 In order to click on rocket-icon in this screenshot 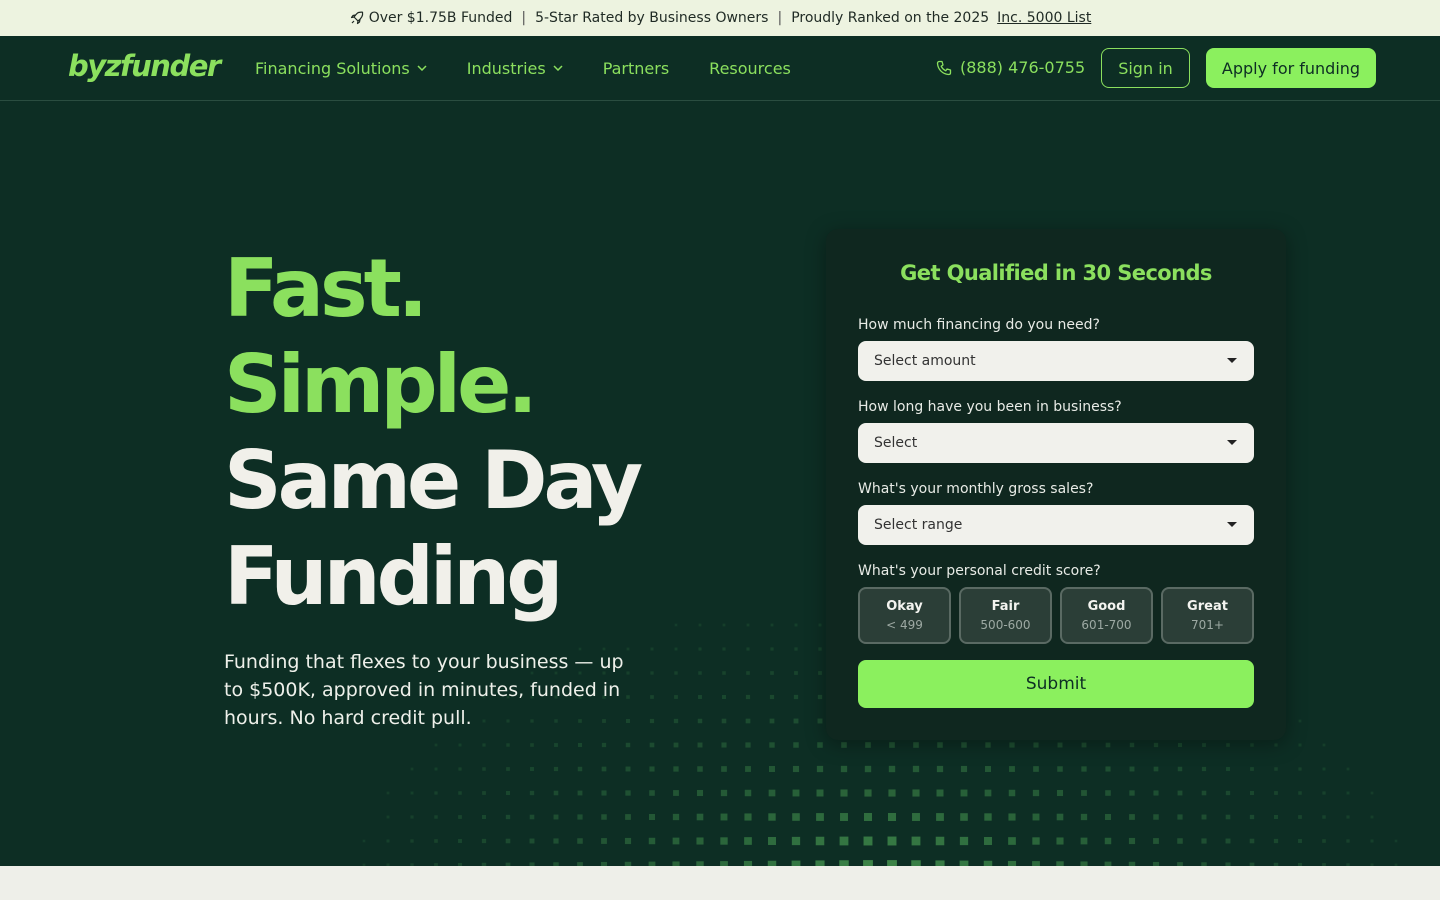, I will do `click(356, 18)`.